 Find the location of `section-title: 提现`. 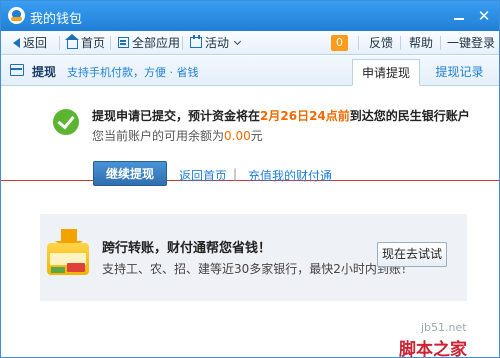

section-title: 提现 is located at coordinates (44, 72).